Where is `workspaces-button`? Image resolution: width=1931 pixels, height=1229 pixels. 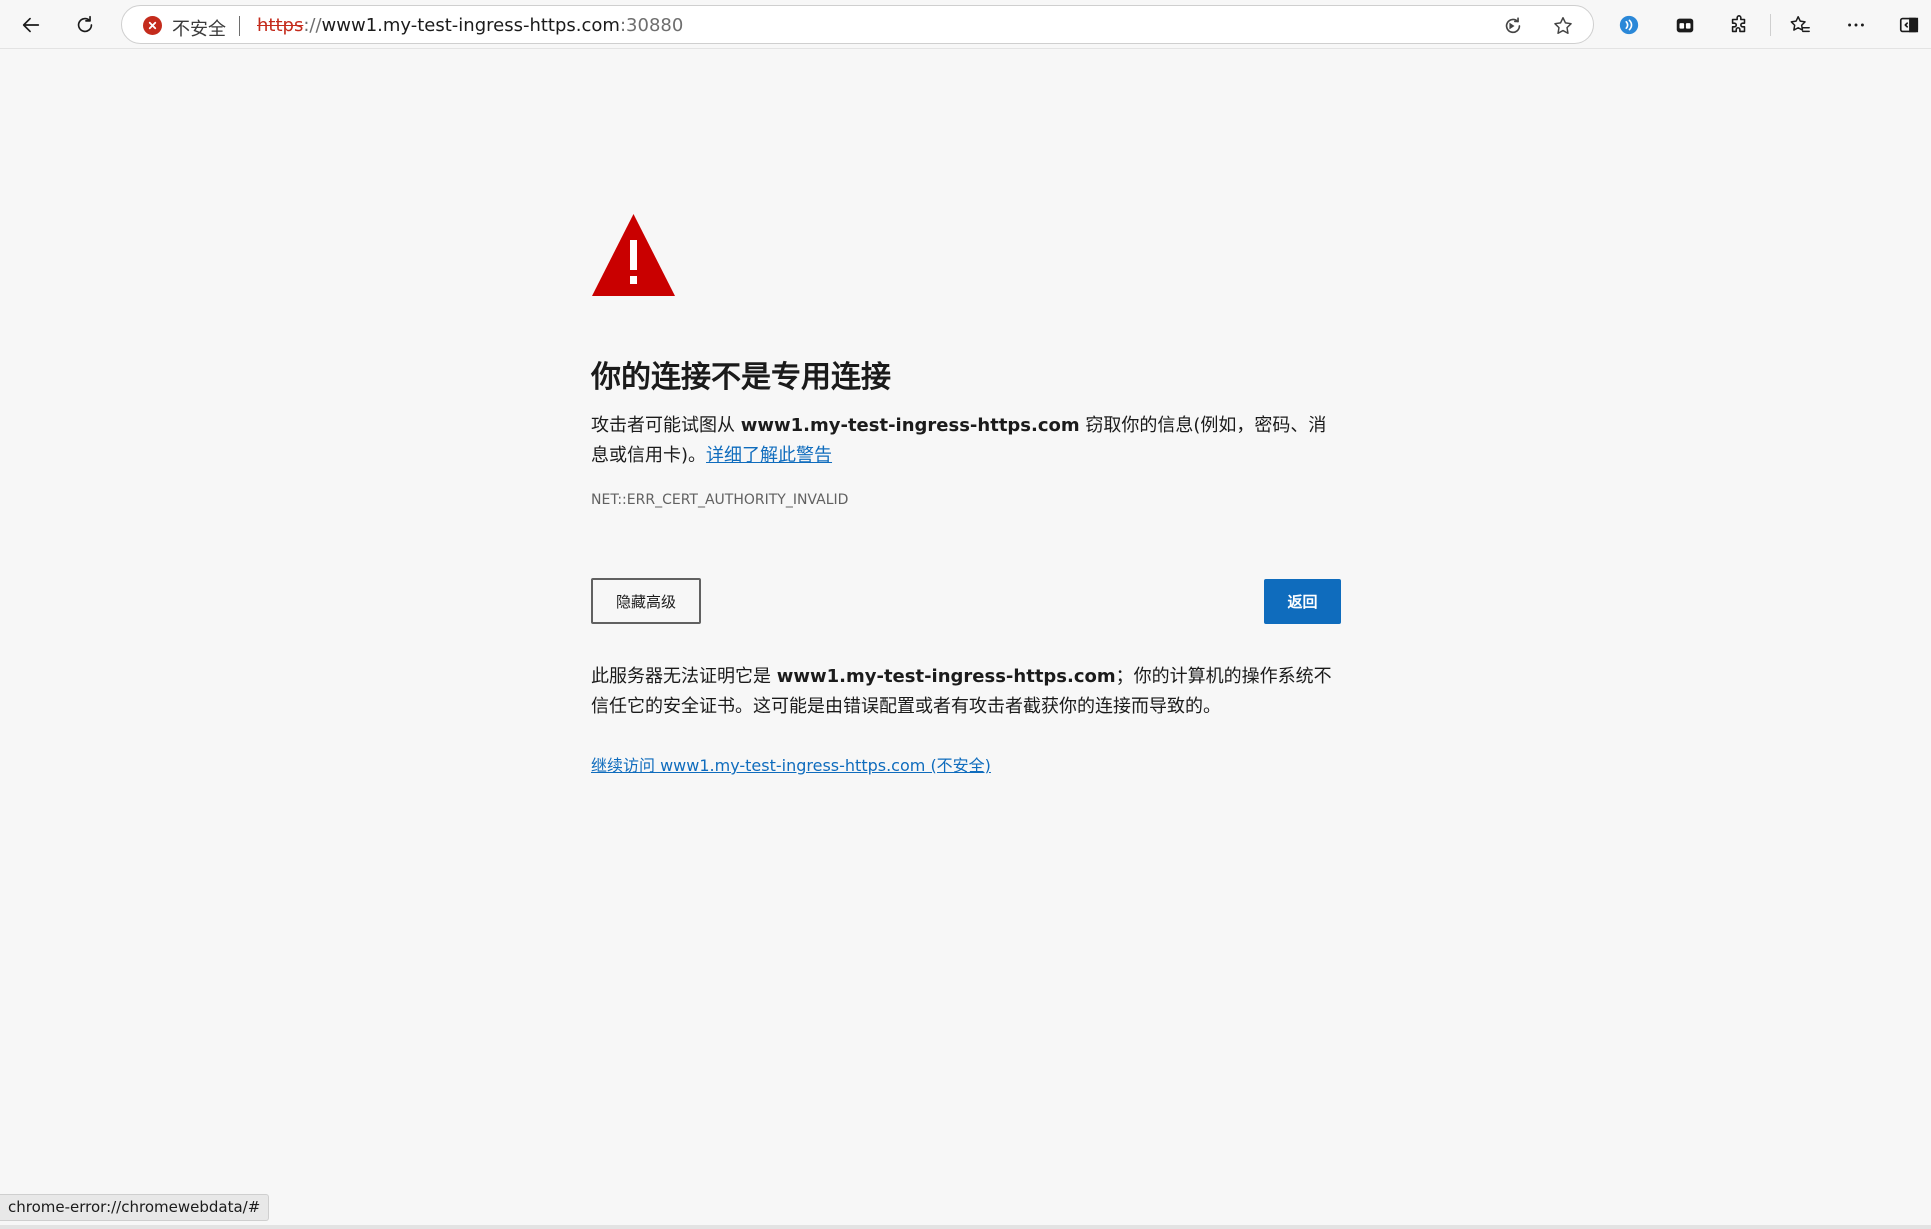 workspaces-button is located at coordinates (1685, 25).